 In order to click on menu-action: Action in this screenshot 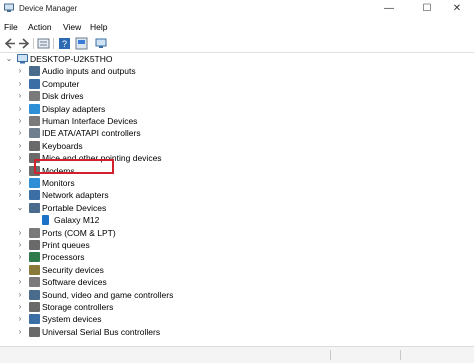, I will do `click(40, 27)`.